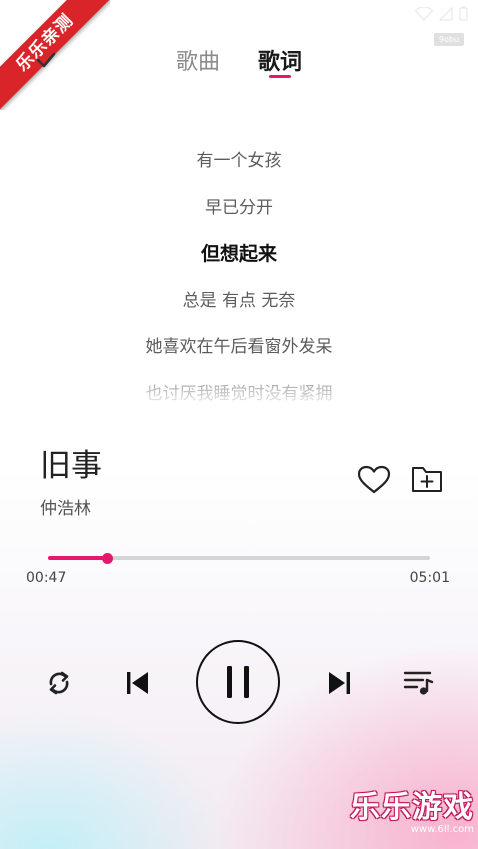 The height and width of the screenshot is (849, 478). I want to click on status-bar-icons, so click(441, 13).